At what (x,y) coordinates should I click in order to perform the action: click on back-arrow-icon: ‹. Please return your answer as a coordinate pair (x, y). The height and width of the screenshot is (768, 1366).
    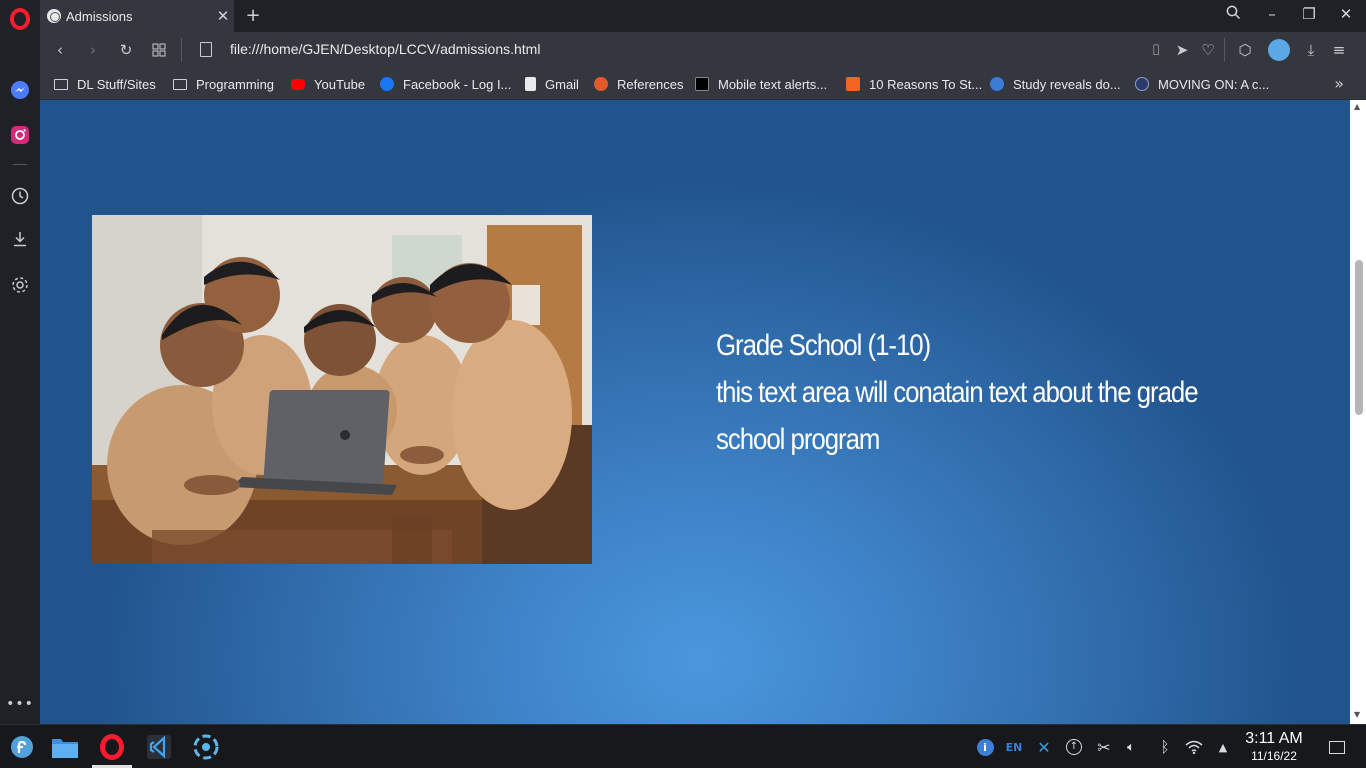
    Looking at the image, I should click on (60, 50).